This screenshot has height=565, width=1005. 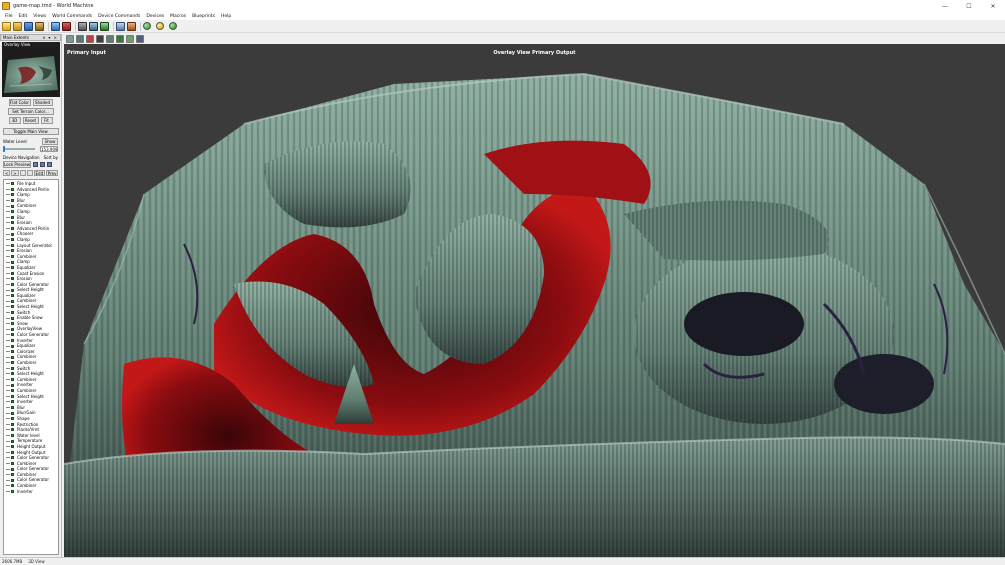 I want to click on view-terrain-icon, so click(x=120, y=39).